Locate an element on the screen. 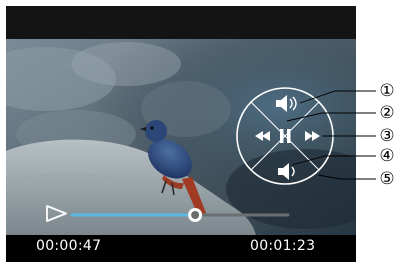 The height and width of the screenshot is (264, 400). player-top-bar is located at coordinates (181, 22).